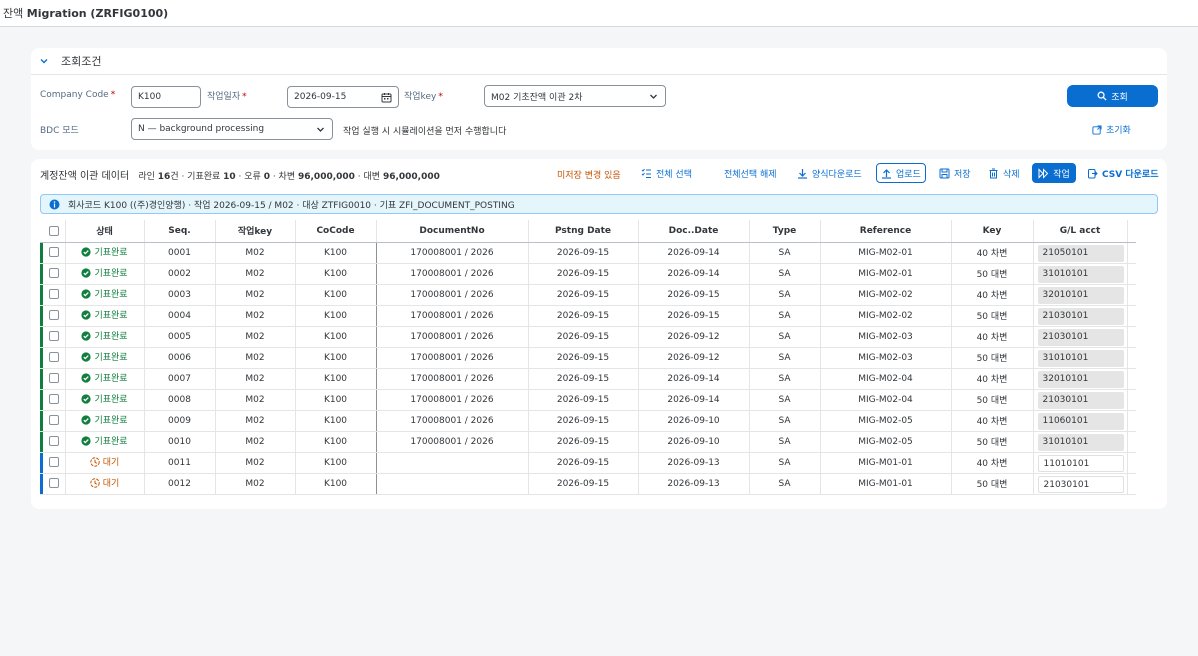  Describe the element at coordinates (44, 61) in the screenshot. I see `chevron-down-icon` at that location.